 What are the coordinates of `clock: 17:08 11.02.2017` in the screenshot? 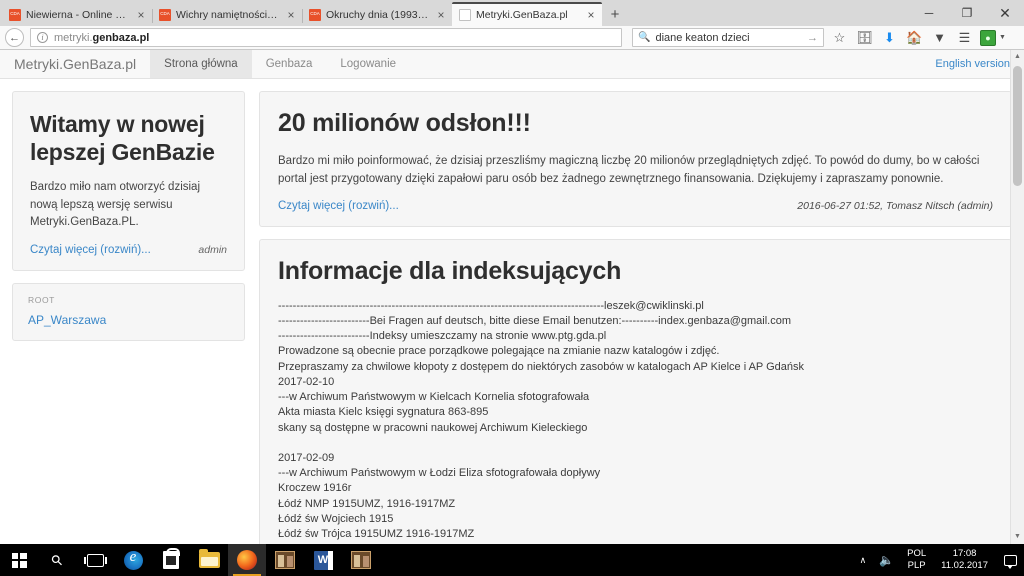 It's located at (964, 560).